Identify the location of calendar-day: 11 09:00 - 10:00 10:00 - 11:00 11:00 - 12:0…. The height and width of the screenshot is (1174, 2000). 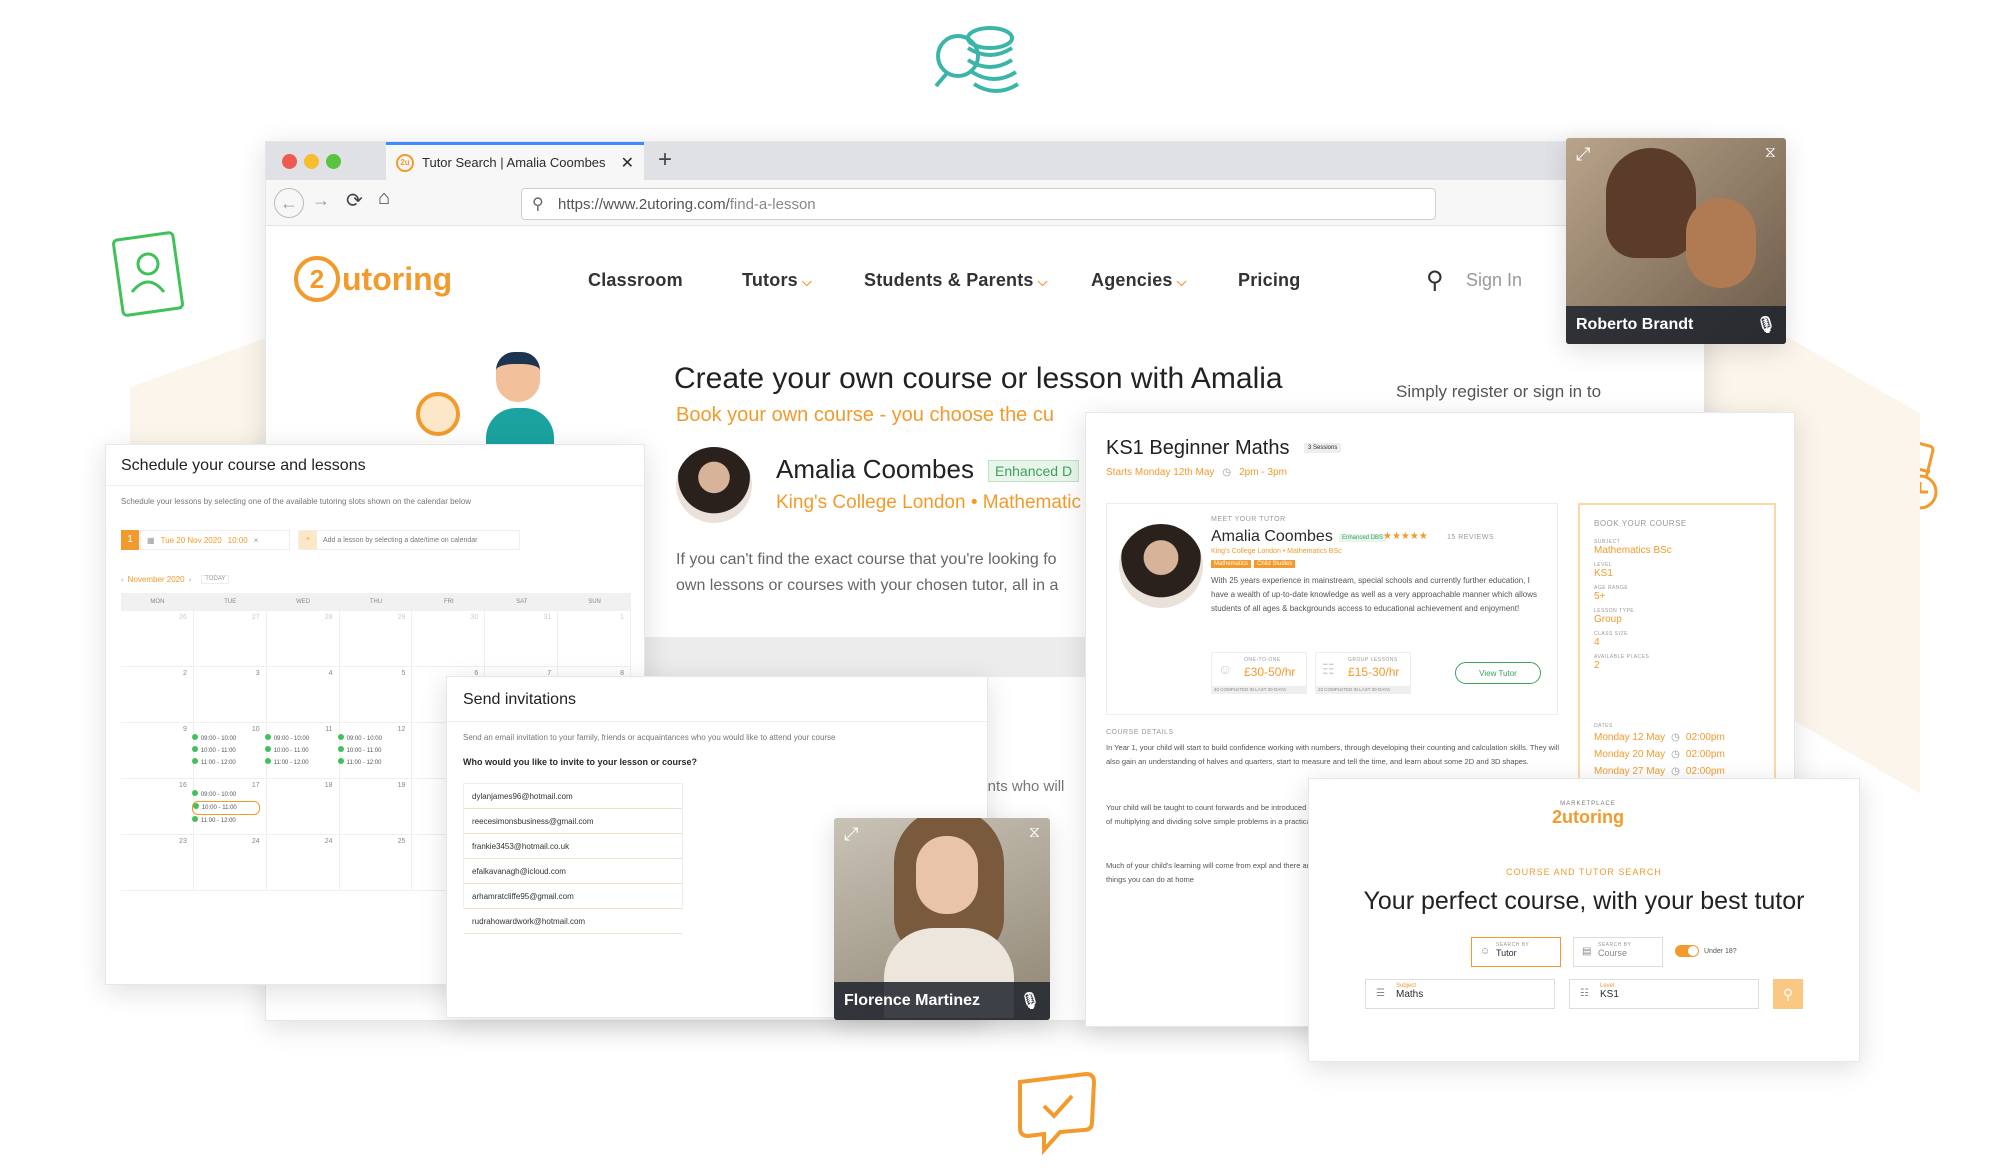
(302, 751).